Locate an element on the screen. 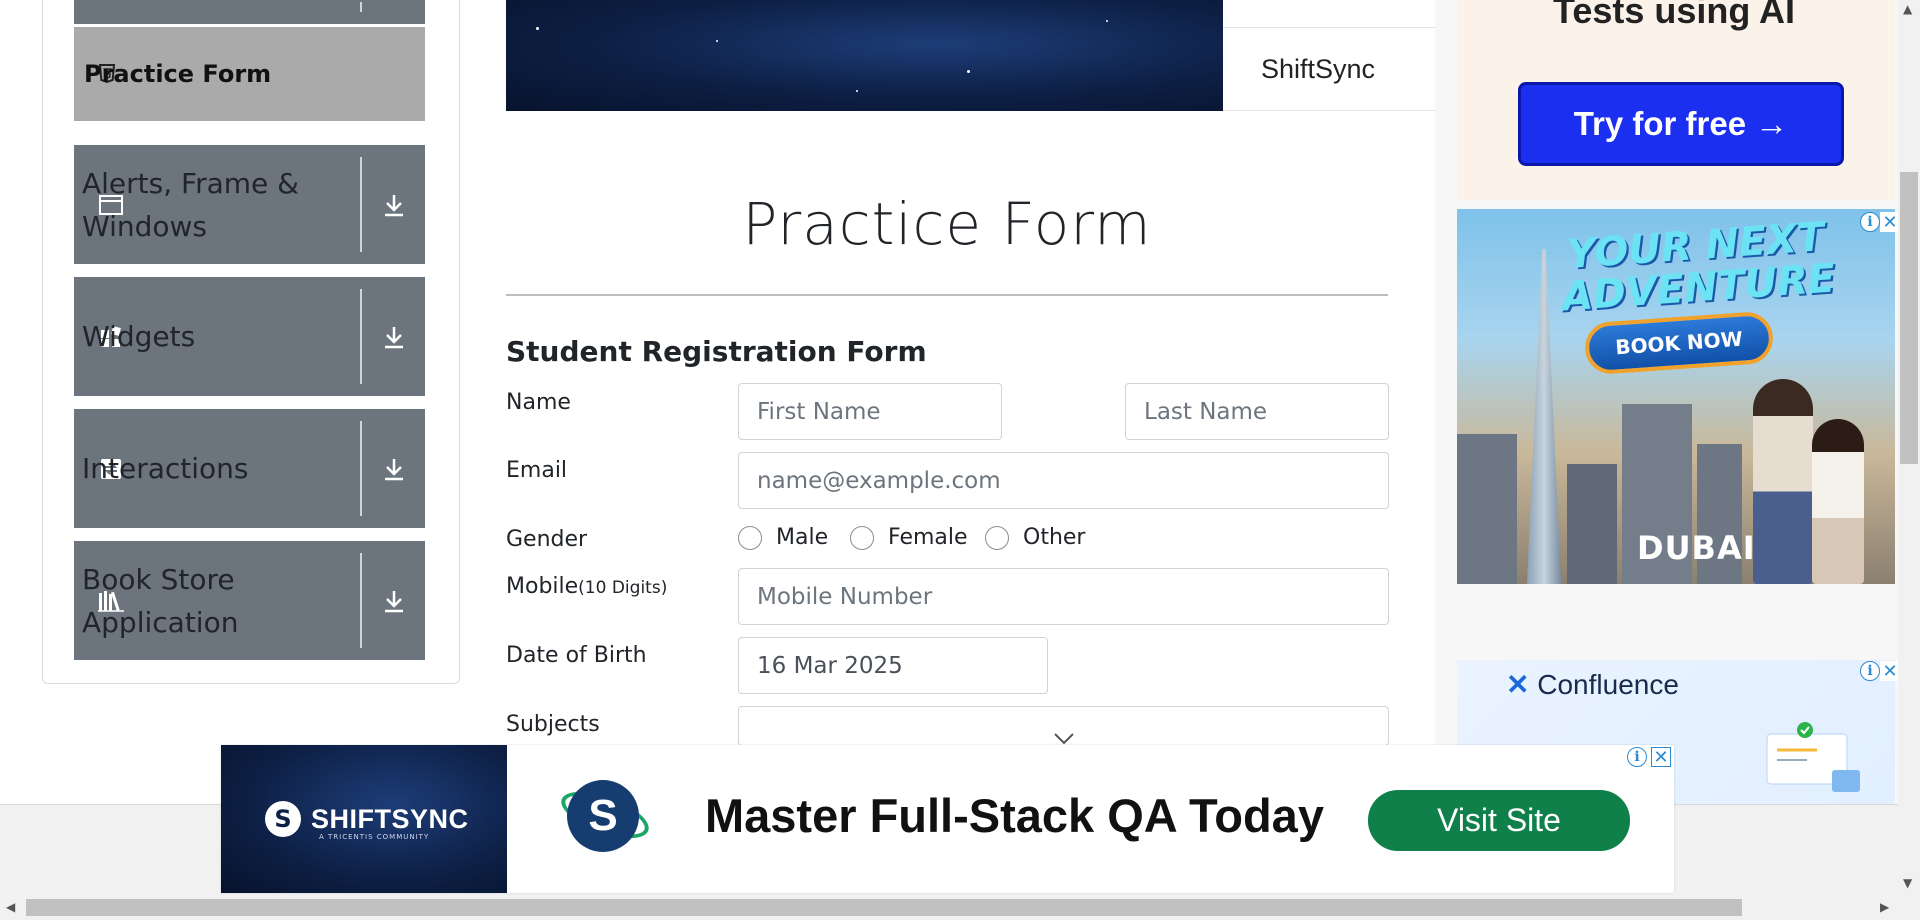  sidebar-group-widgets: Widgets is located at coordinates (249, 336).